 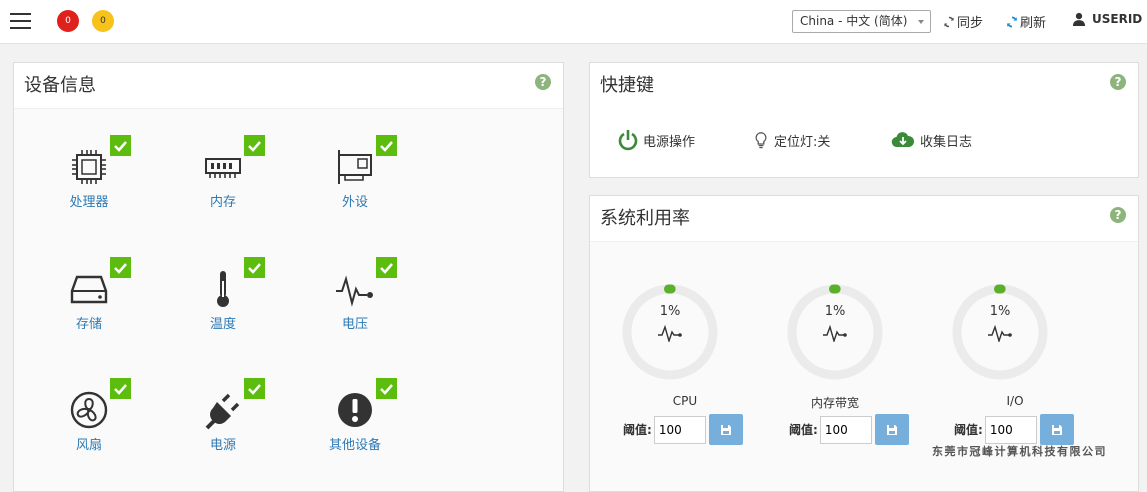 I want to click on locate-light-label: 定位灯:关, so click(x=802, y=142).